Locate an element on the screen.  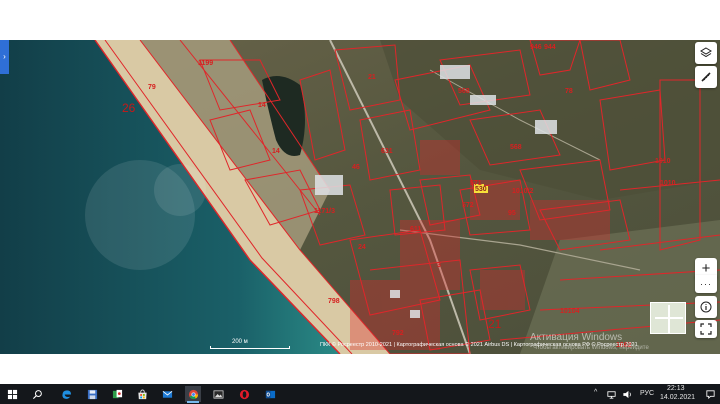
minimap-road is located at coordinates (669, 319).